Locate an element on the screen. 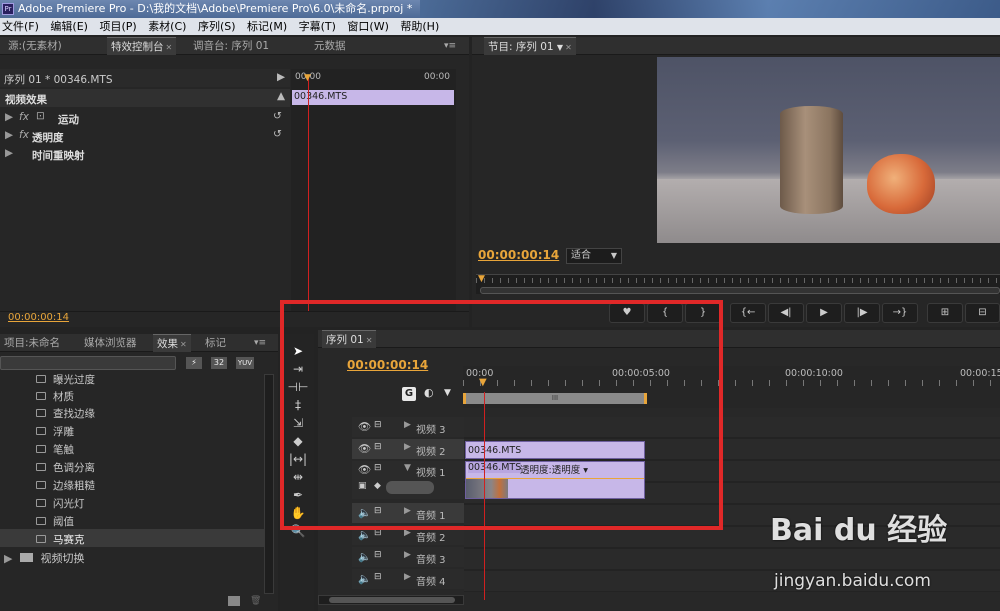  menu-file: 文件(F) is located at coordinates (22, 26).